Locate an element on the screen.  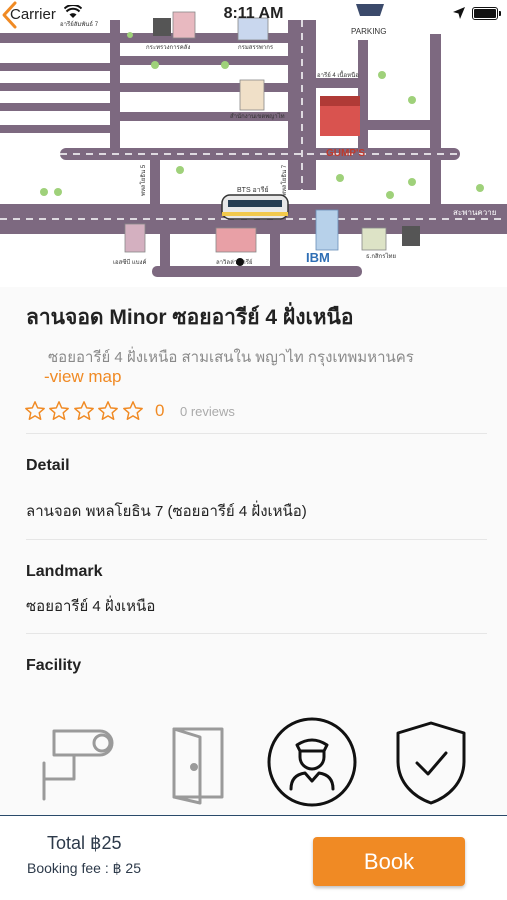
book-button: Book is located at coordinates (389, 861).